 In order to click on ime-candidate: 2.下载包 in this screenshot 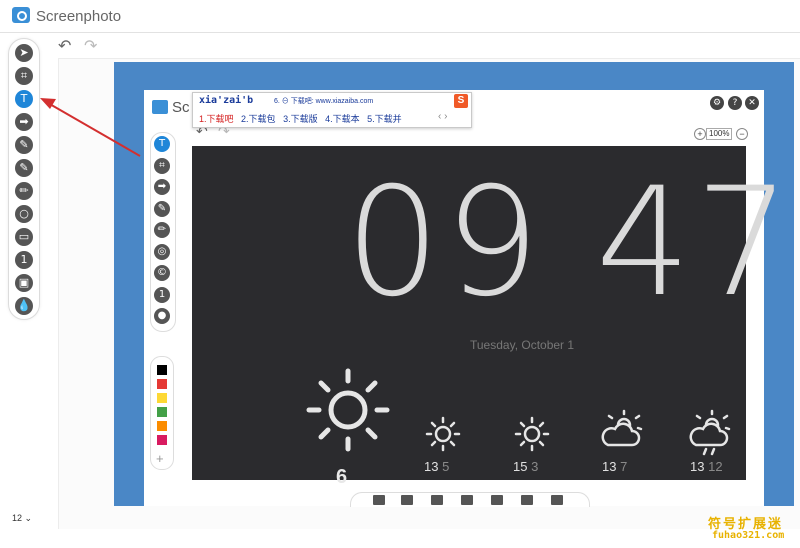, I will do `click(258, 119)`.